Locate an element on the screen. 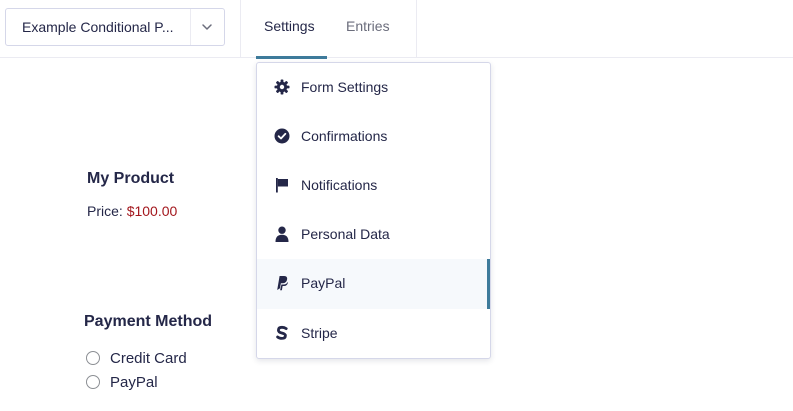 This screenshot has width=793, height=411. paypal-radio is located at coordinates (93, 382).